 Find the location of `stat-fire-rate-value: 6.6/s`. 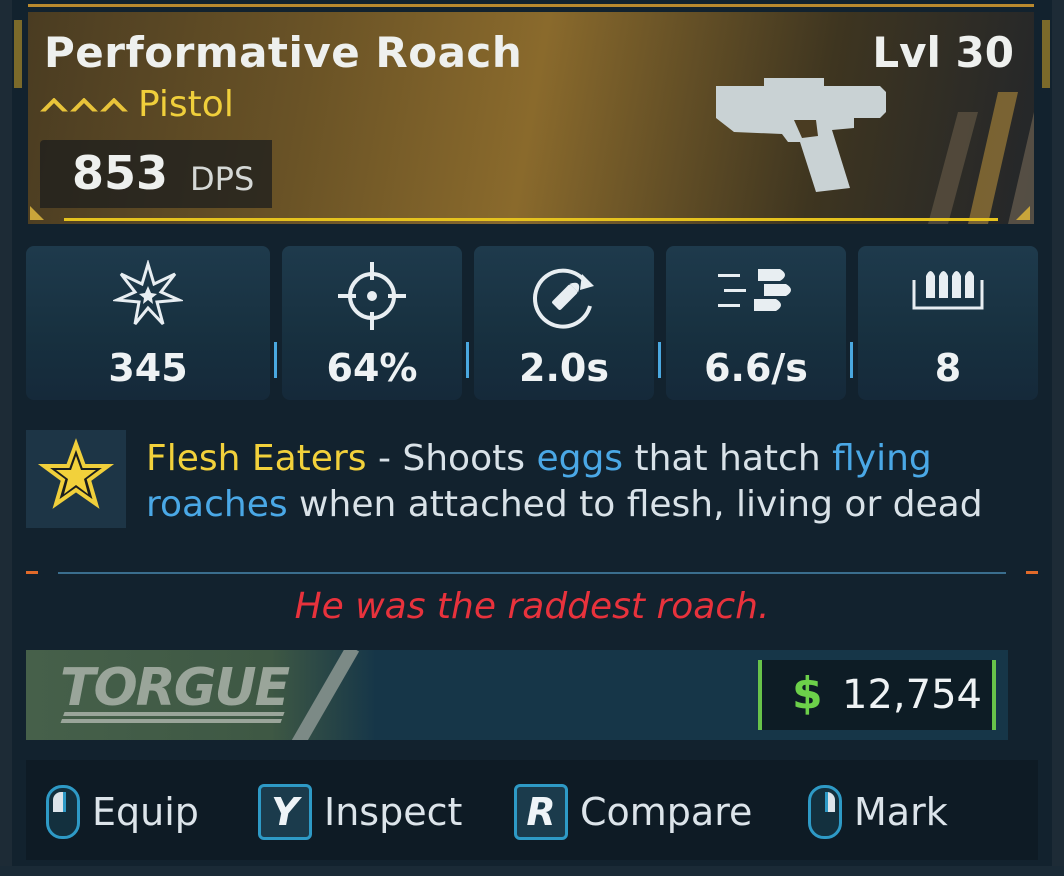

stat-fire-rate-value: 6.6/s is located at coordinates (756, 368).